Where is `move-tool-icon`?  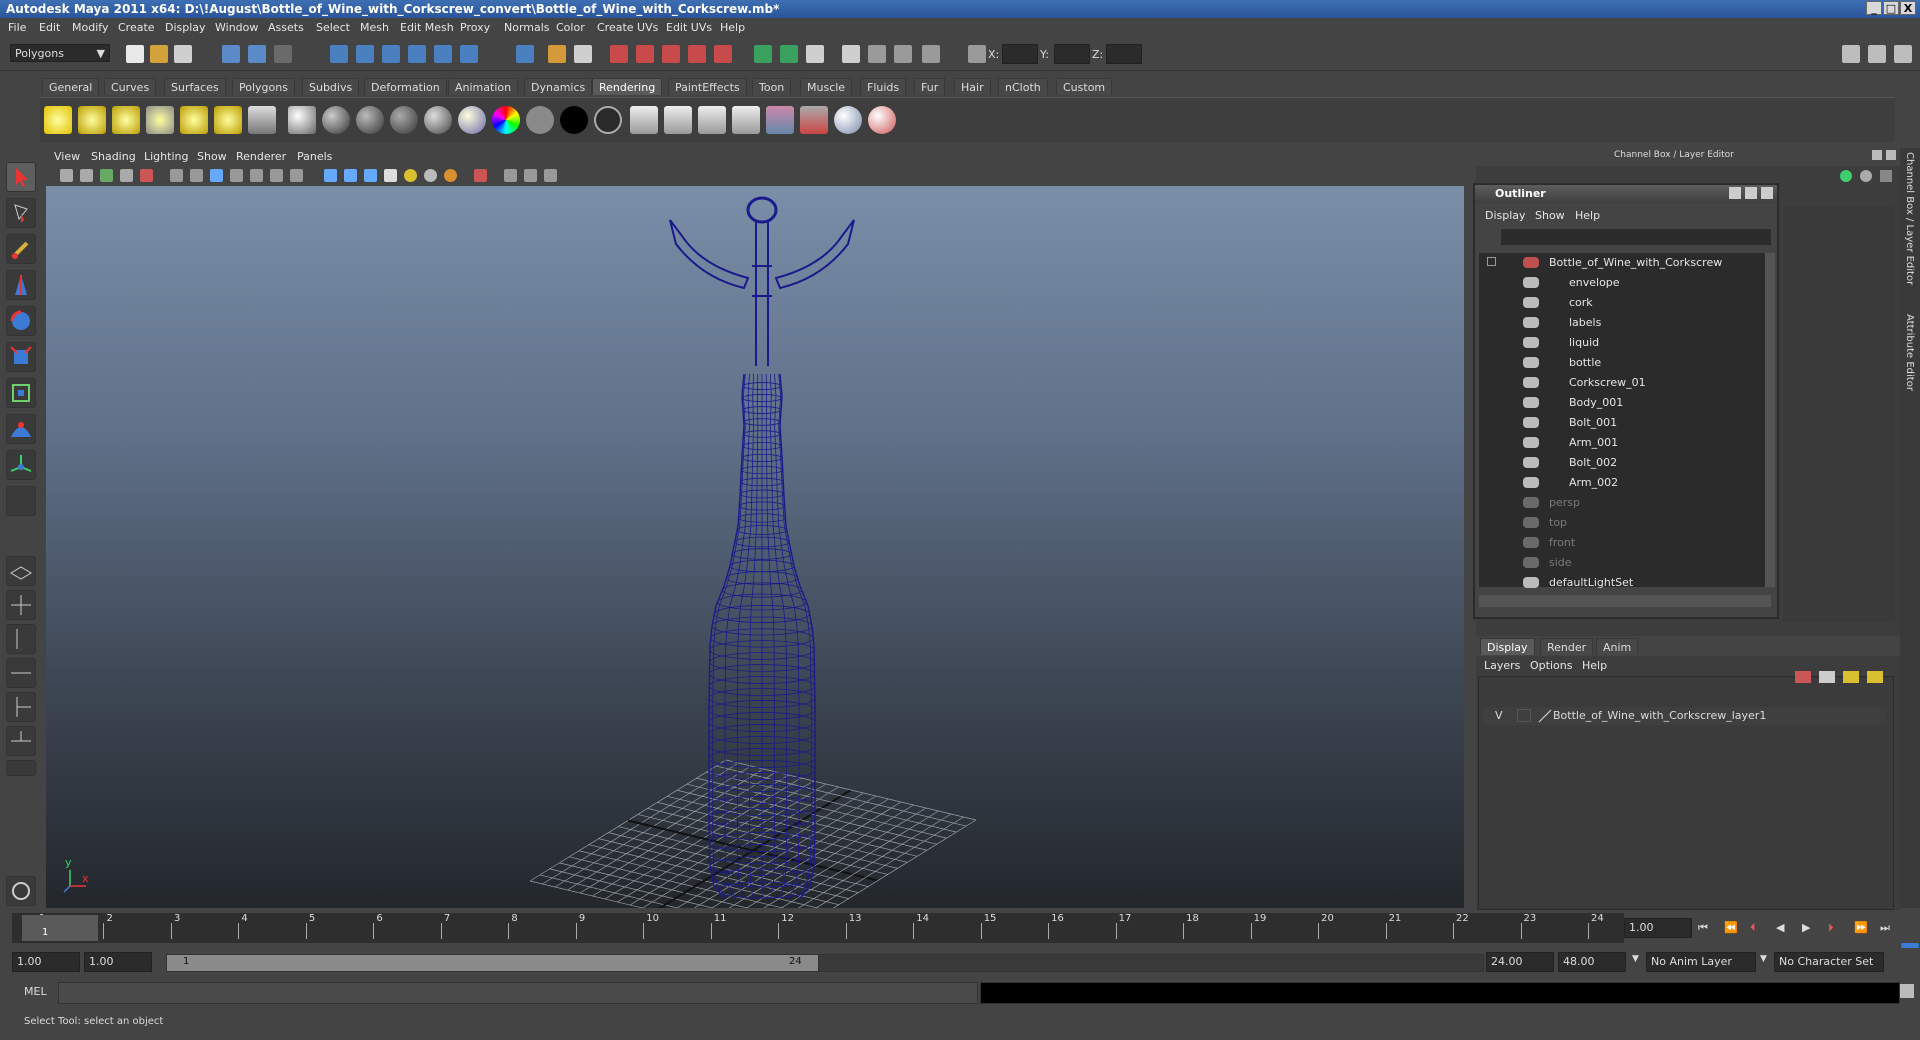
move-tool-icon is located at coordinates (21, 285).